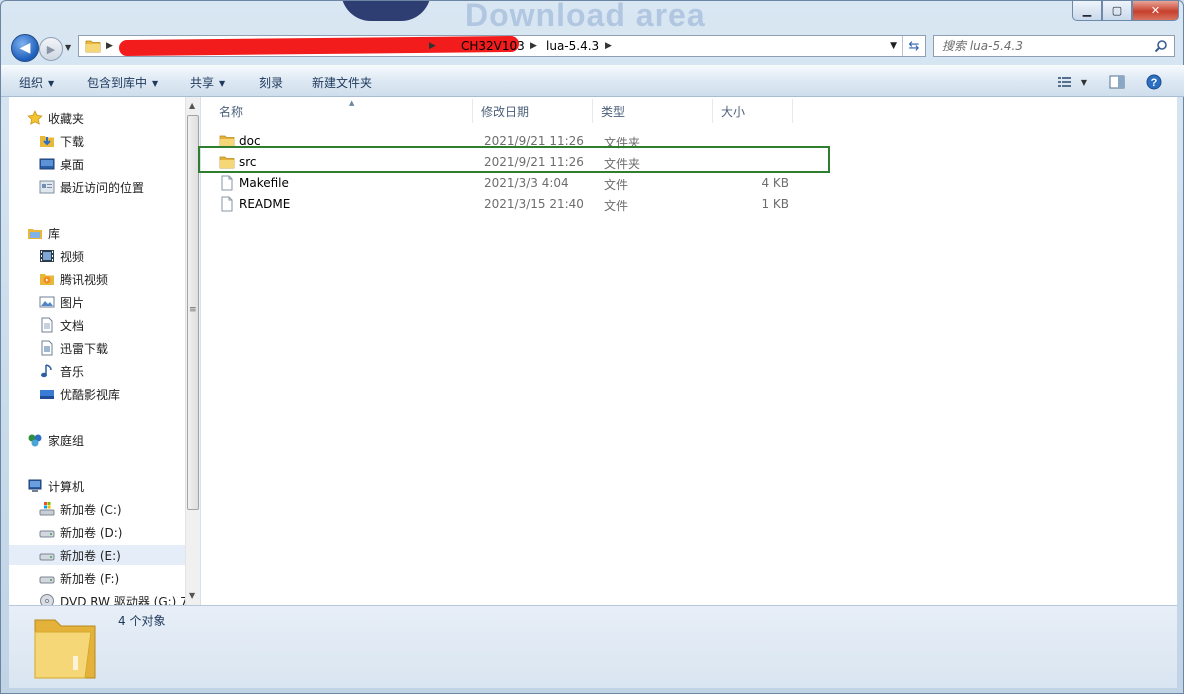 The width and height of the screenshot is (1184, 694). I want to click on file-row-readme: README 2021/3/15 21:40 文件 1 KB, so click(515, 204).